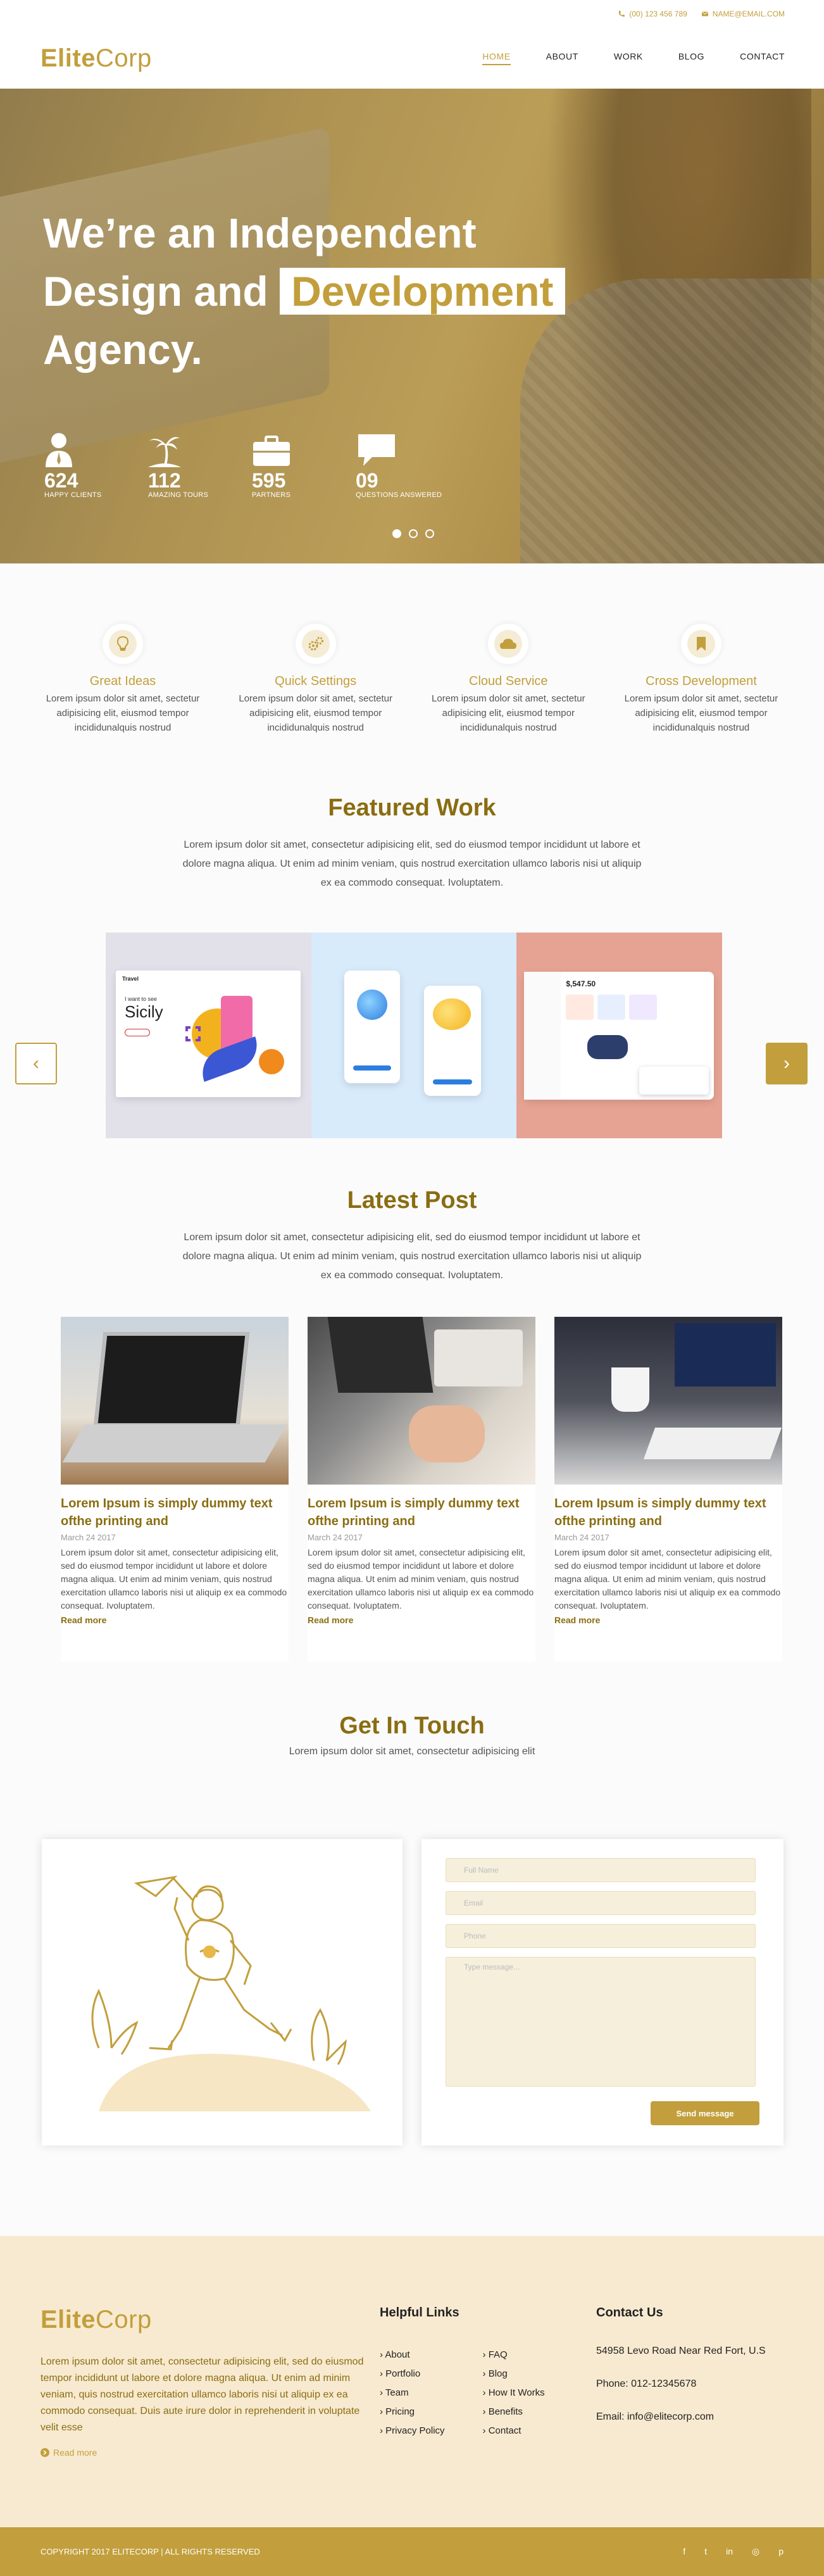 The image size is (824, 2576). I want to click on mock-heading-1: I want to see, so click(141, 999).